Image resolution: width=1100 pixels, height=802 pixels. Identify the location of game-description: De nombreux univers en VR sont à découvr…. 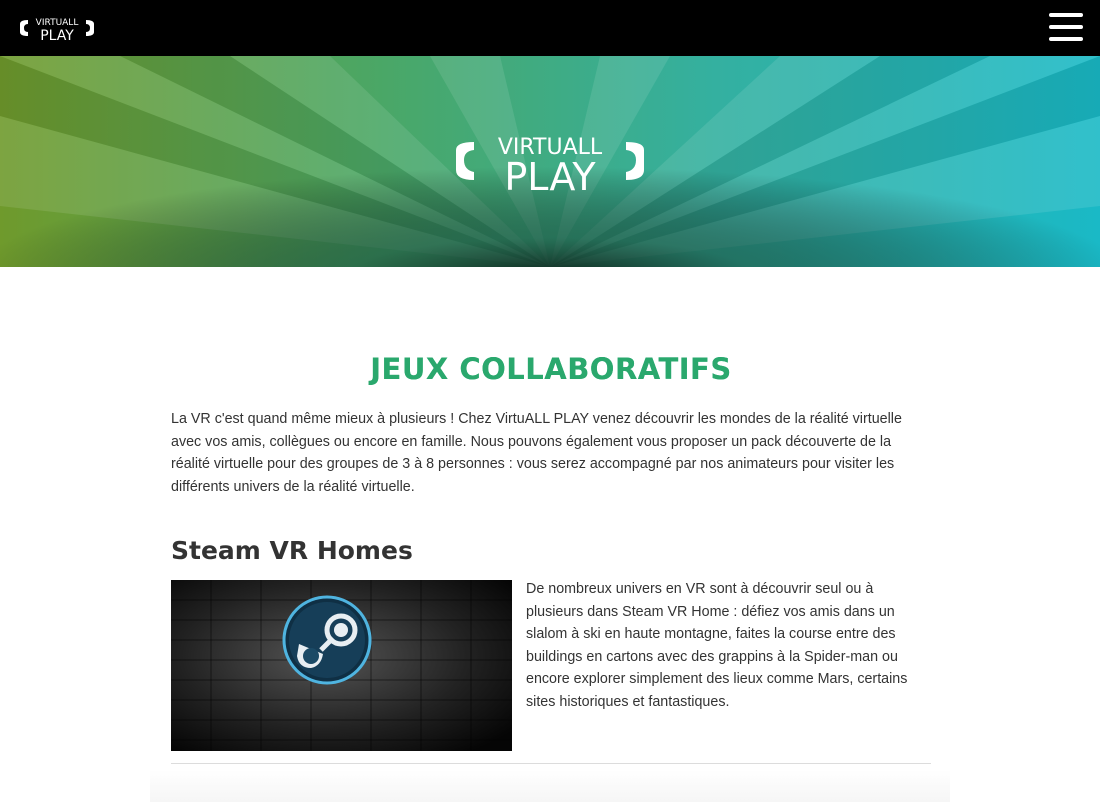
(717, 645).